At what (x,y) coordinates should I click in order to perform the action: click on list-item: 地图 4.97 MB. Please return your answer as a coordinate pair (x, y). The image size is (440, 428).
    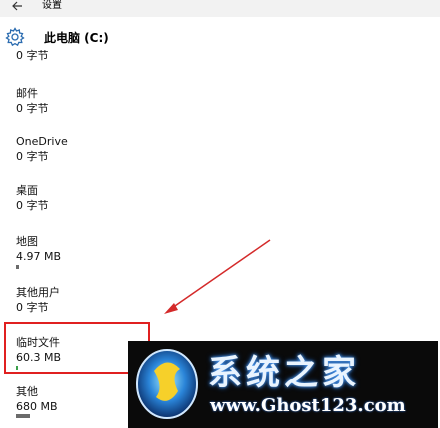
    Looking at the image, I should click on (38, 249).